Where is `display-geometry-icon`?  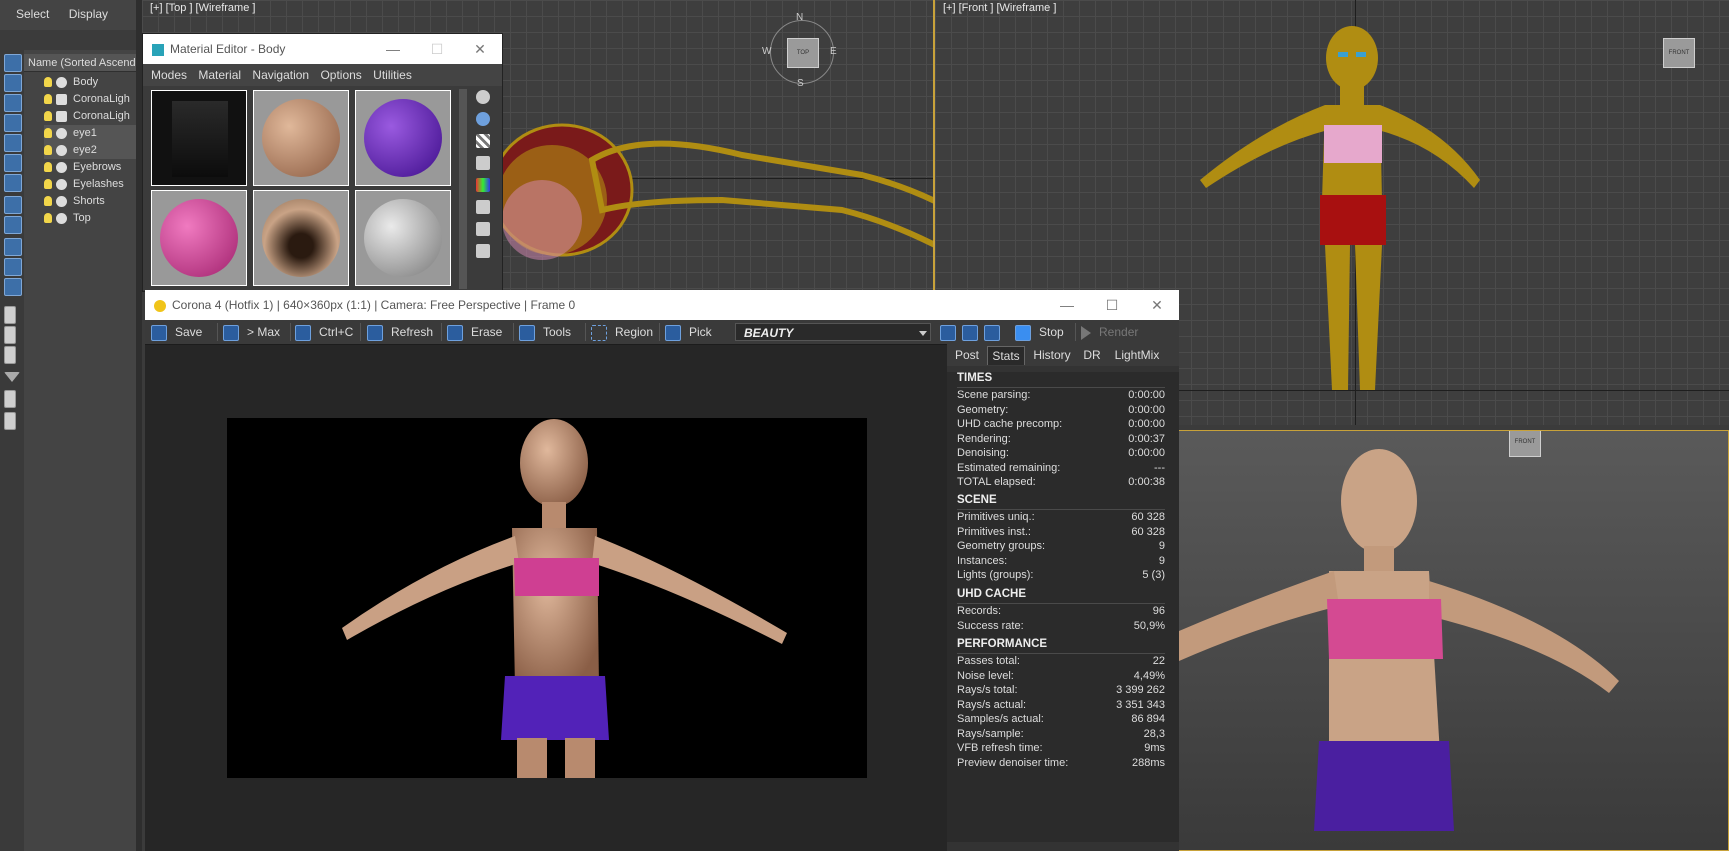 display-geometry-icon is located at coordinates (13, 63).